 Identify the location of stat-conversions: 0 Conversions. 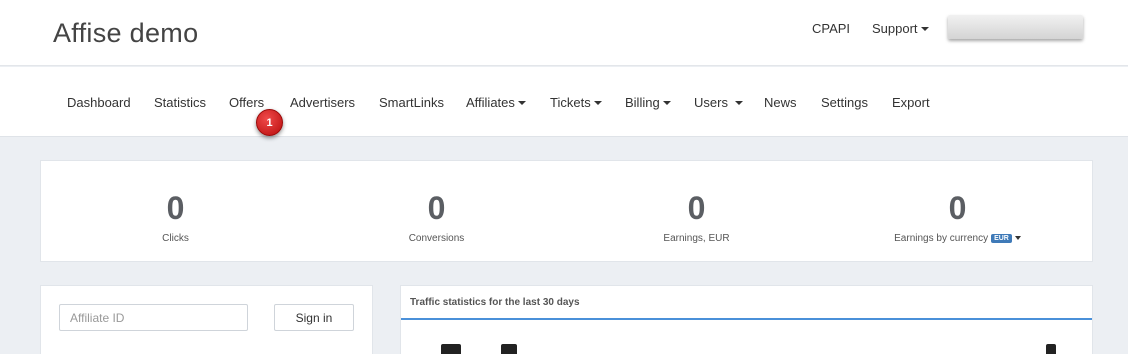
(436, 202).